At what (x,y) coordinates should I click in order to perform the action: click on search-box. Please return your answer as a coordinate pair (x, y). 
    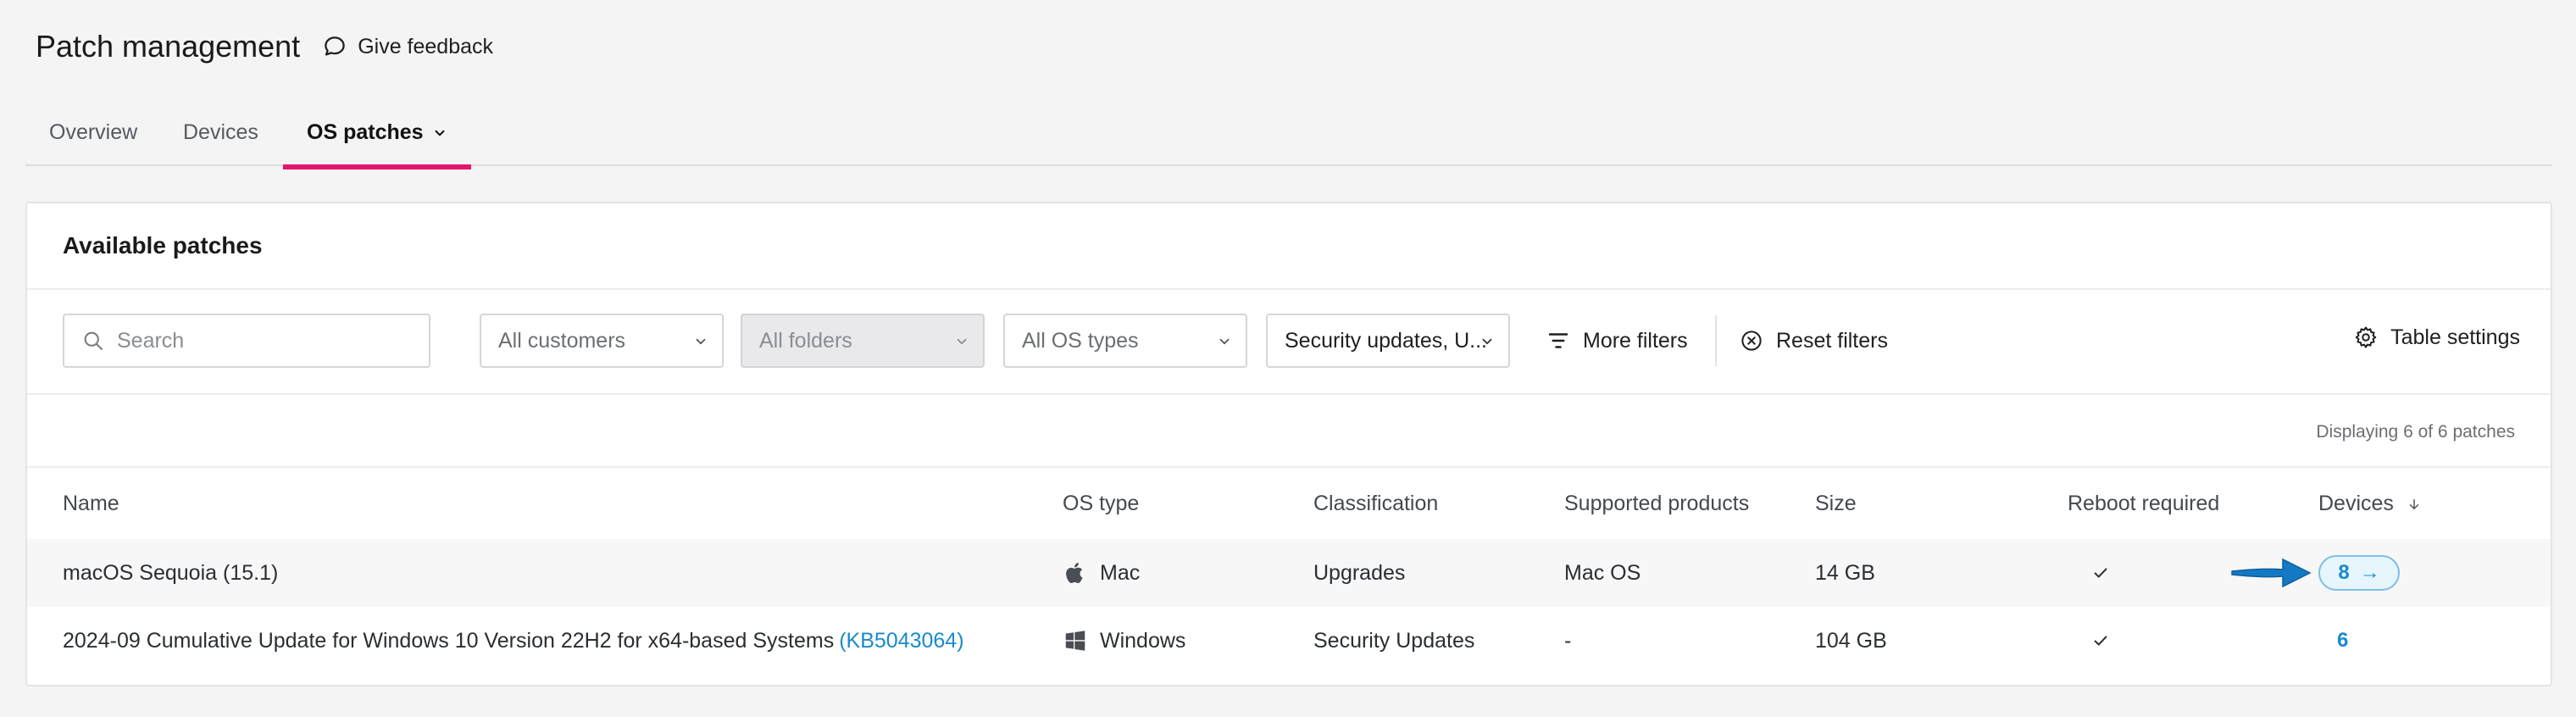
    Looking at the image, I should click on (247, 341).